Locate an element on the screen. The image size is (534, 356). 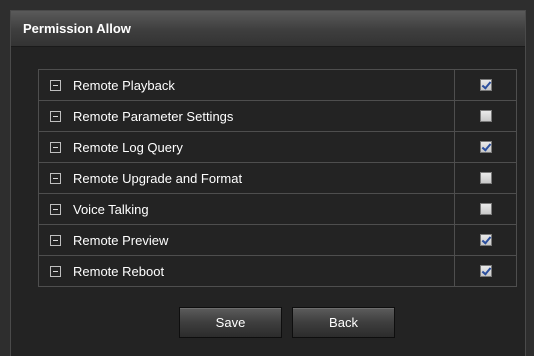
permission-name-wrap: Remote Parameter Settings is located at coordinates (246, 116).